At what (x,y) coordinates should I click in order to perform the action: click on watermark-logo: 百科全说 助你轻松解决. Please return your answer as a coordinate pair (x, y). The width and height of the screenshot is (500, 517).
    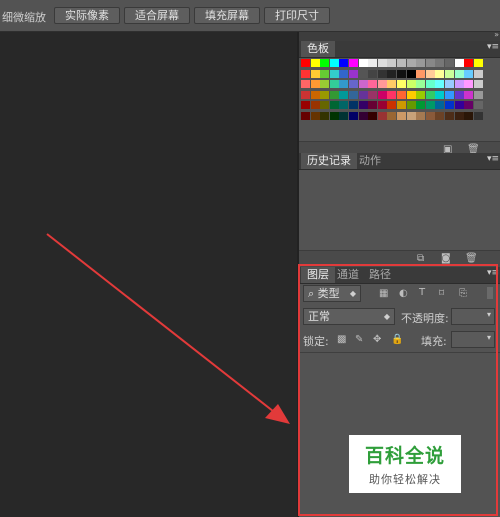
    Looking at the image, I should click on (405, 464).